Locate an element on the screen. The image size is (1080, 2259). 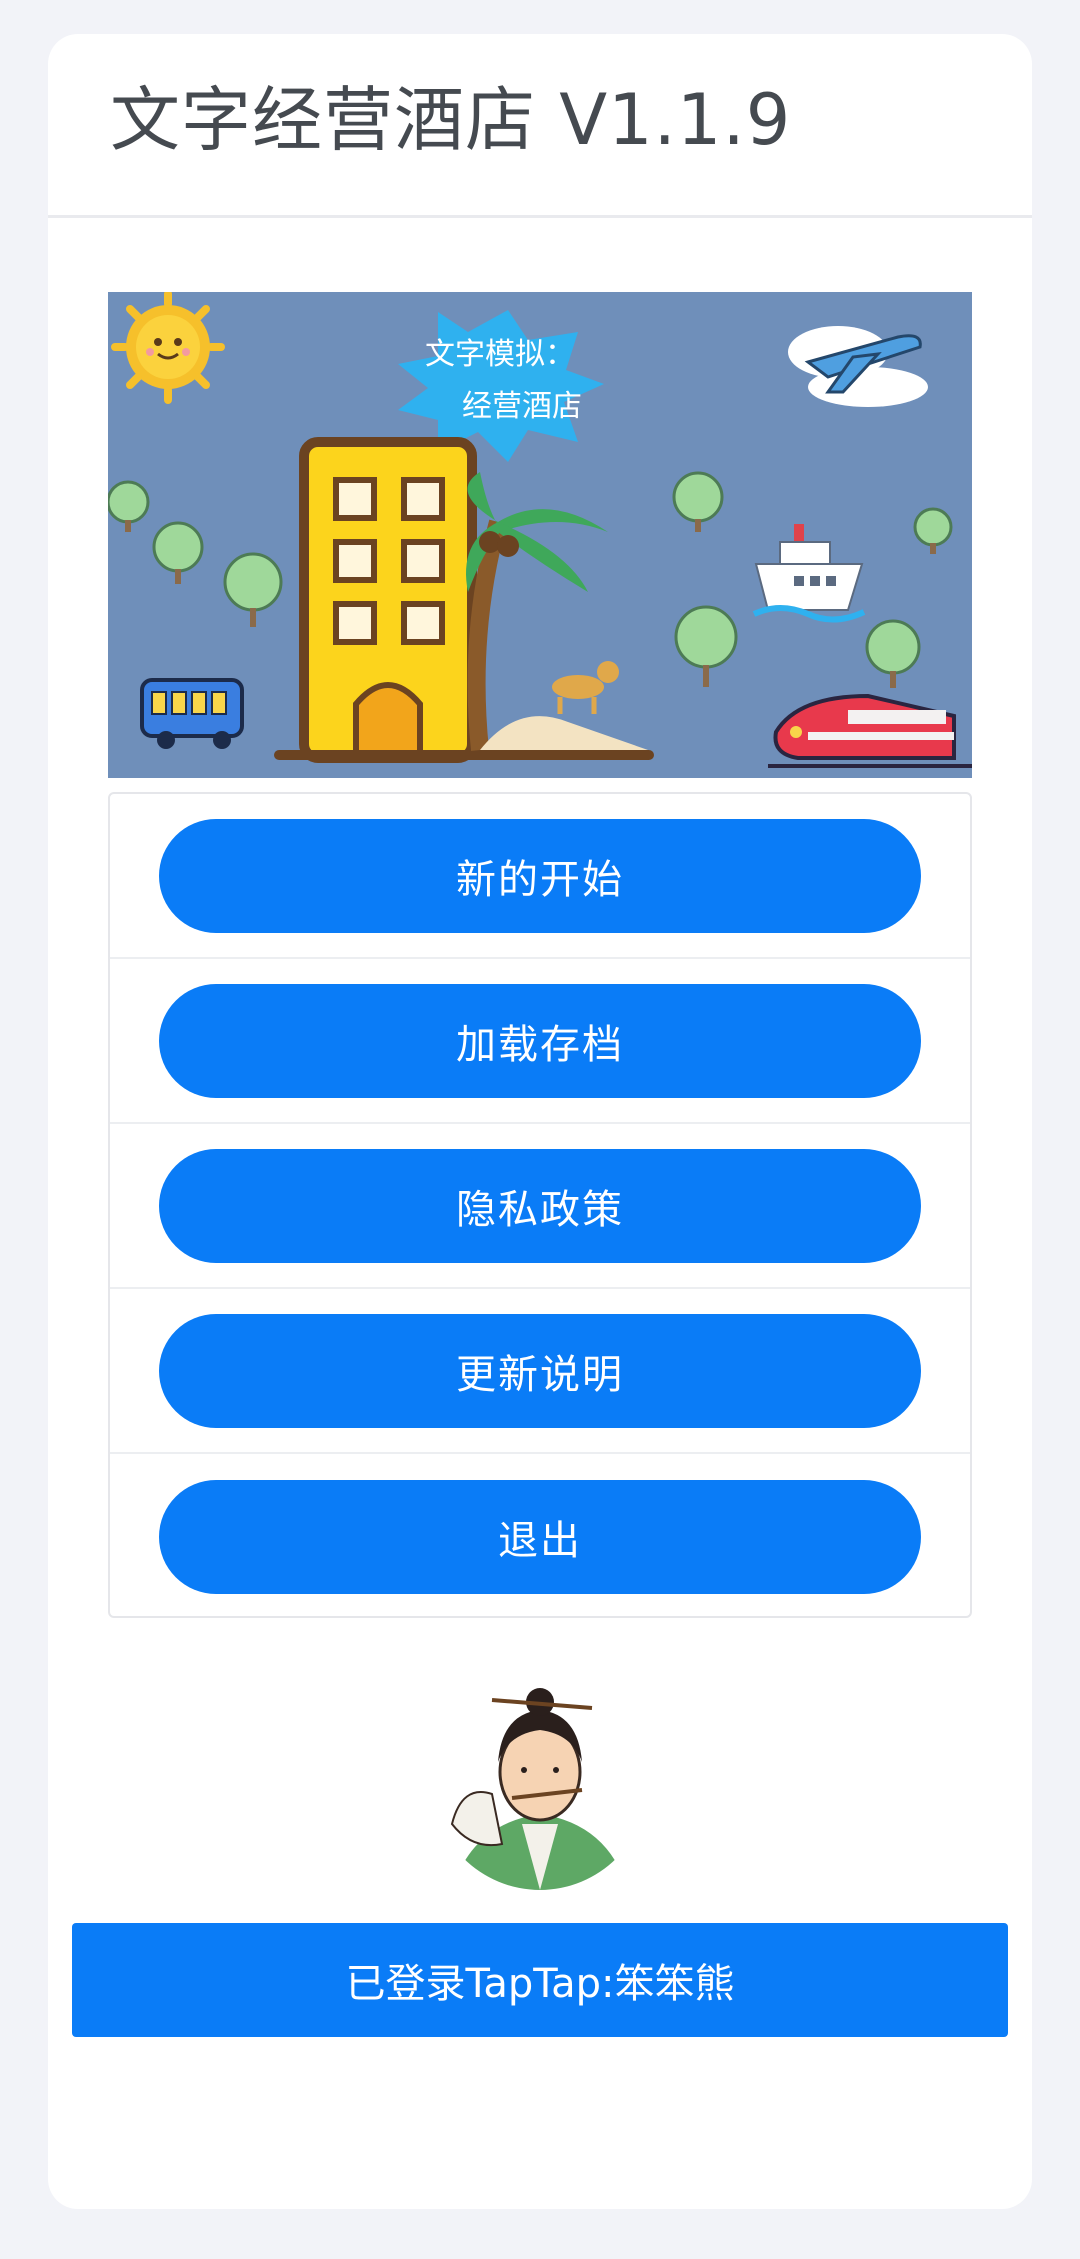
page-title: 文字经营酒店 V1.1.9 is located at coordinates (451, 120).